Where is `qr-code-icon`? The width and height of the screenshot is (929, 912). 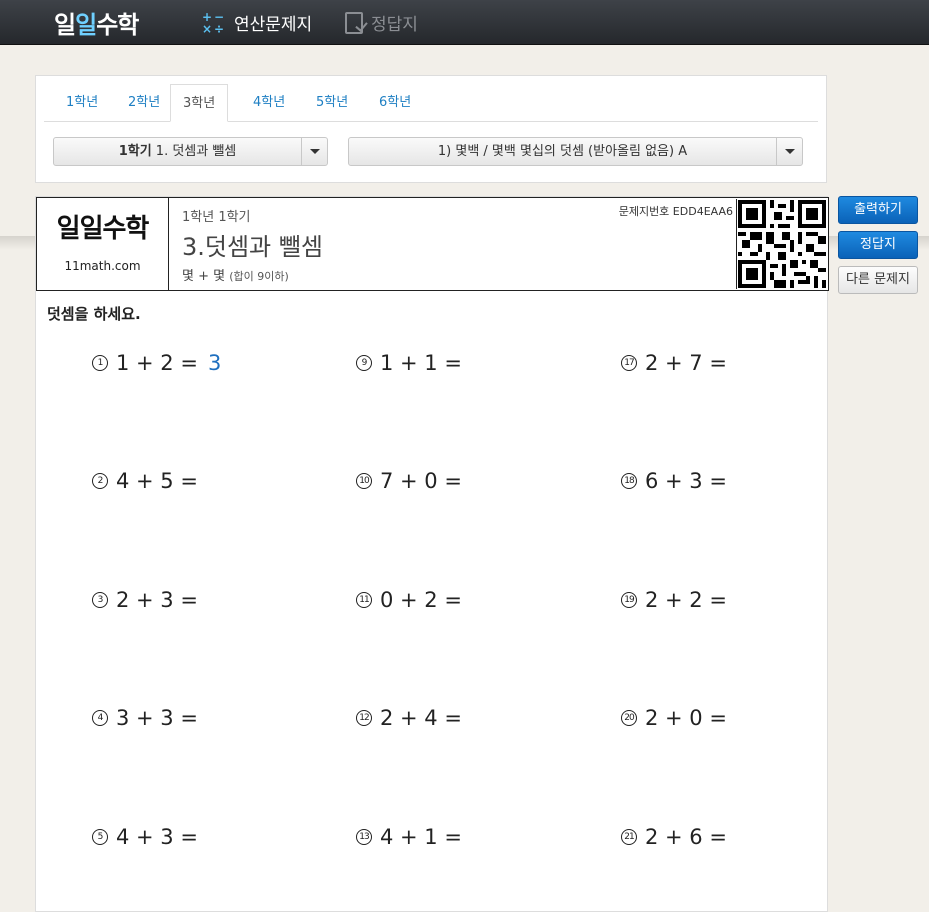
qr-code-icon is located at coordinates (781, 244).